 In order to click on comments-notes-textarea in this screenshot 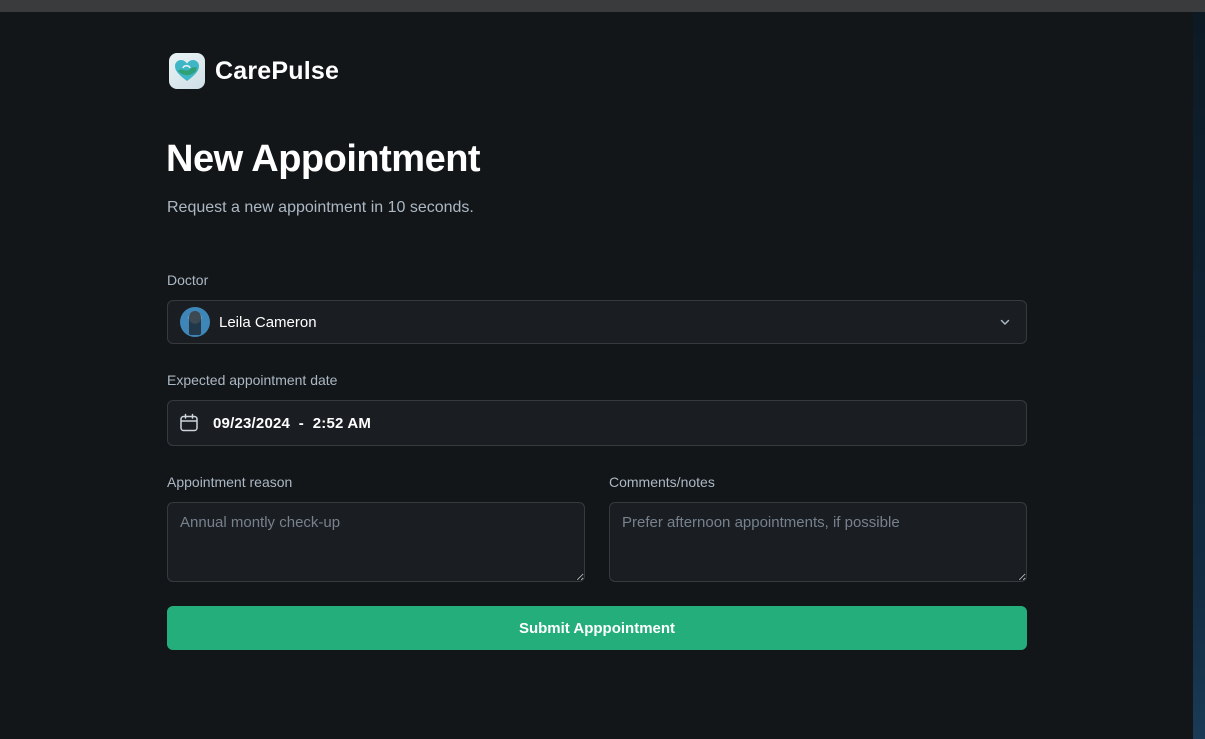, I will do `click(818, 542)`.